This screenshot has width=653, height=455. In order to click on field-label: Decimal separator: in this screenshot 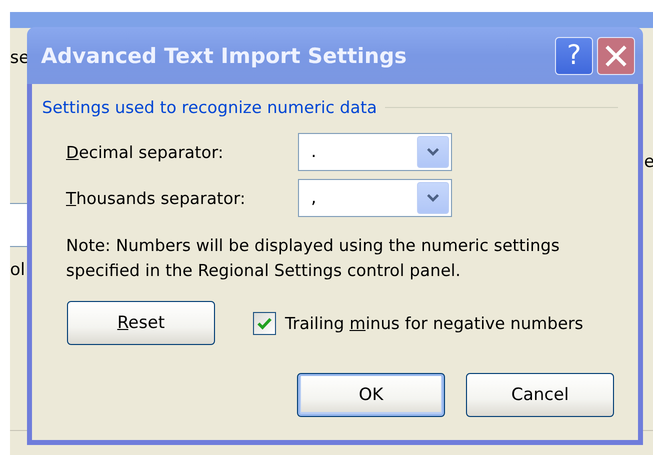, I will do `click(145, 152)`.